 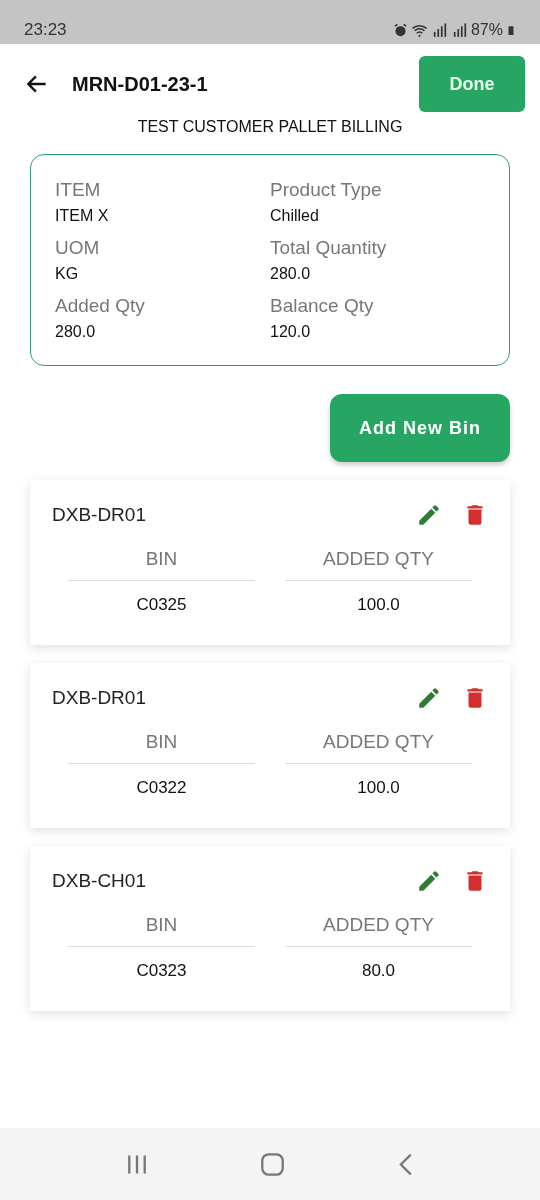 I want to click on location-code: DXB-CH01, so click(x=99, y=881).